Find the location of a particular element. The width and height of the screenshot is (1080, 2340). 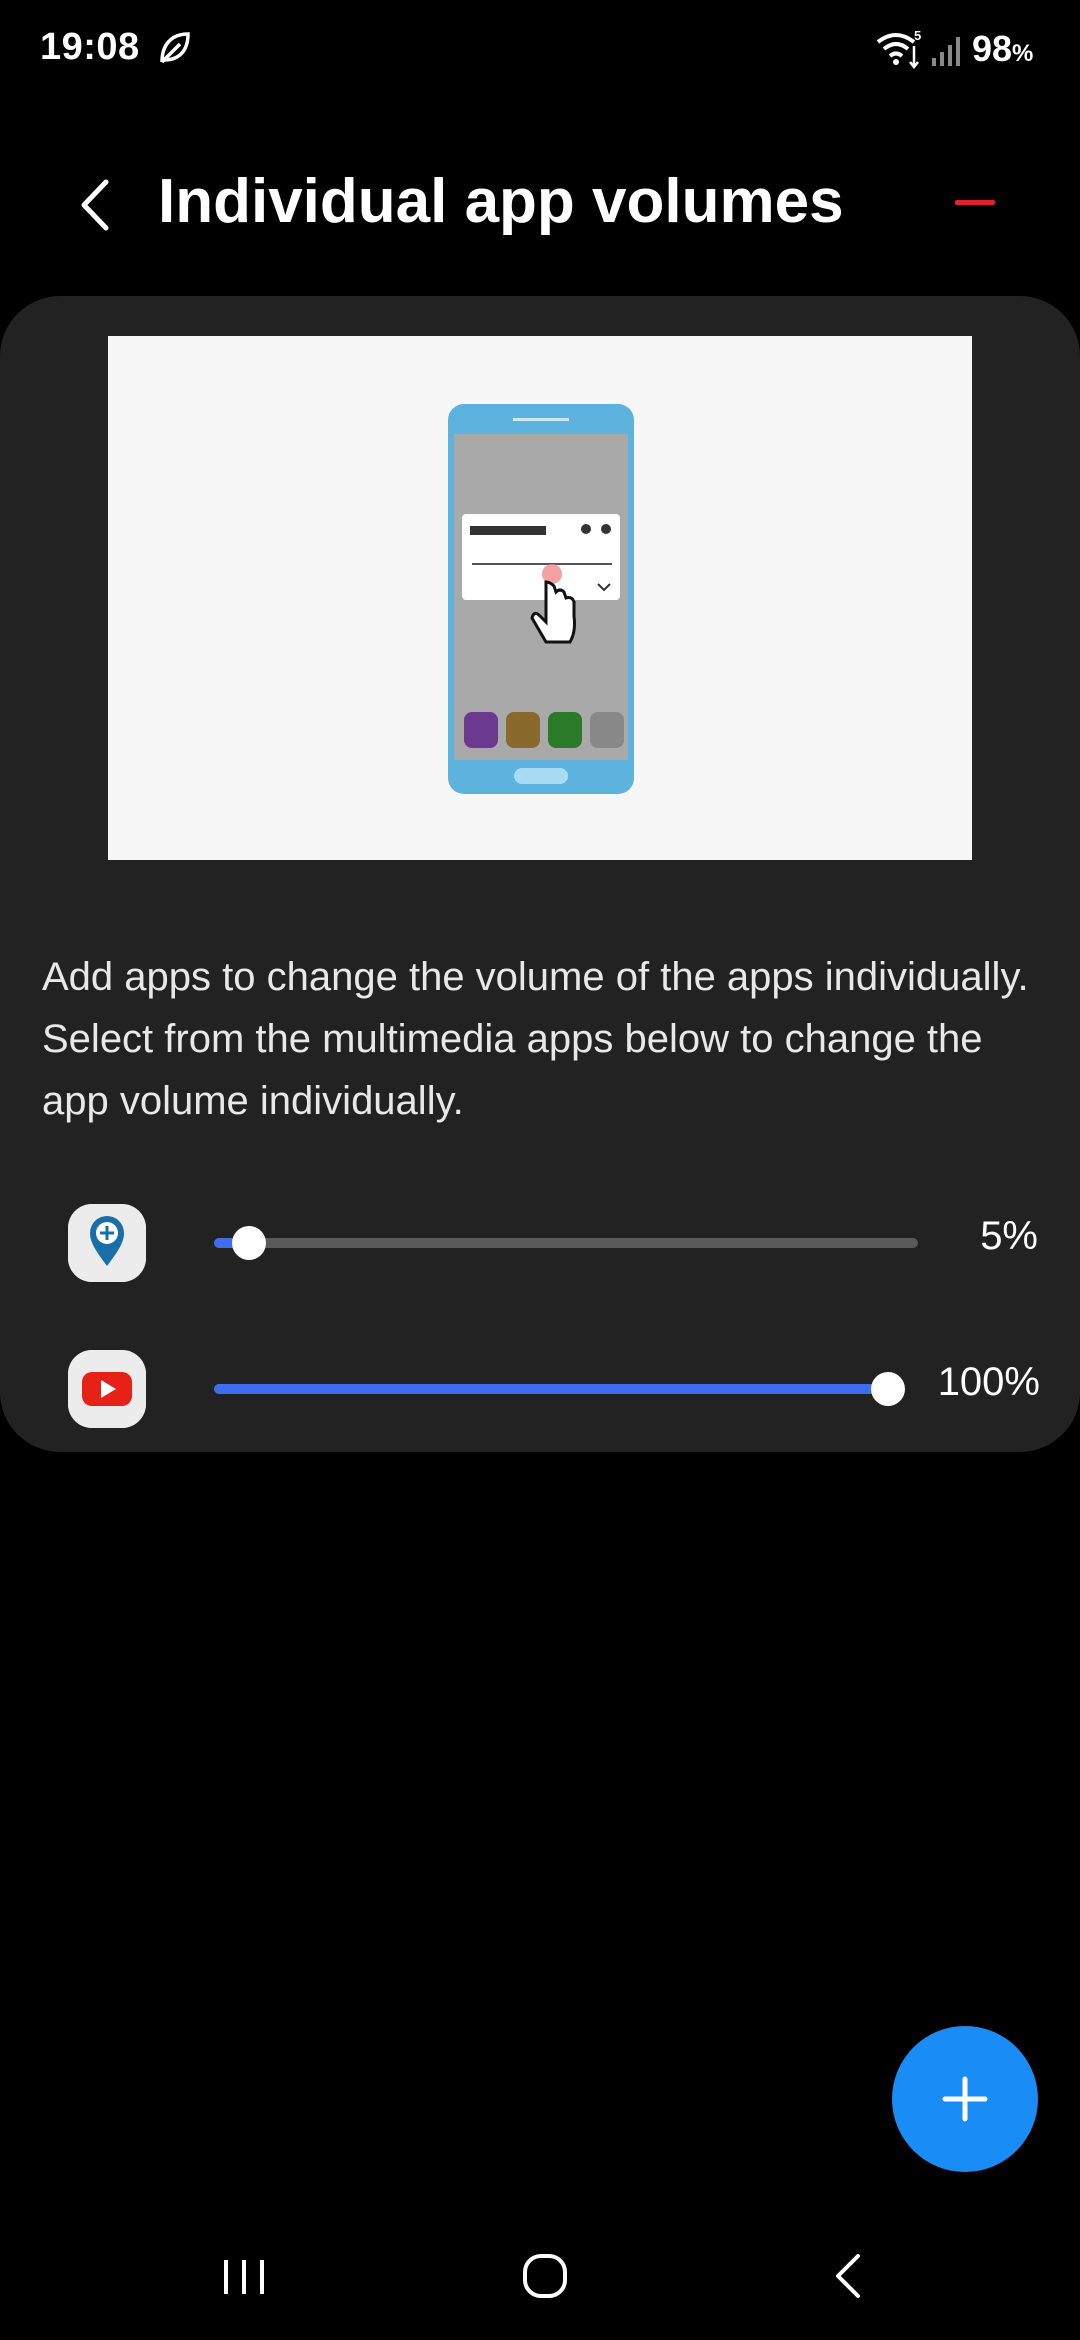

app-volume-row: 100% is located at coordinates (540, 1388).